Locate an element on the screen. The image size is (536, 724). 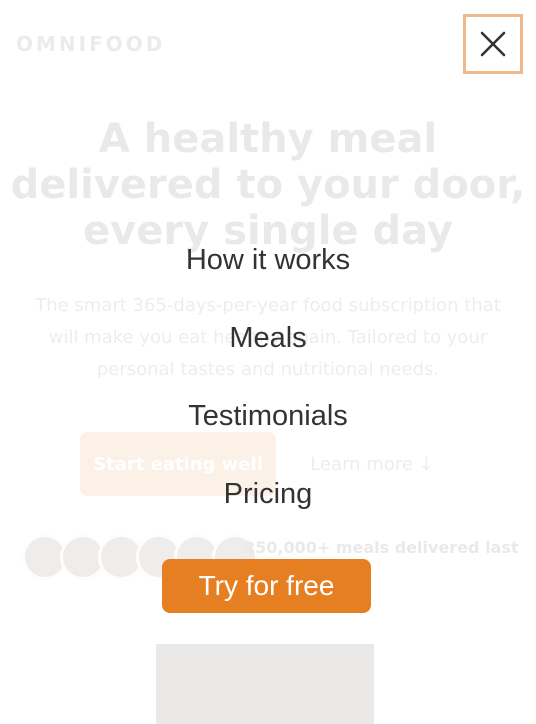
nav-link-how-it-works: How it works is located at coordinates (268, 260).